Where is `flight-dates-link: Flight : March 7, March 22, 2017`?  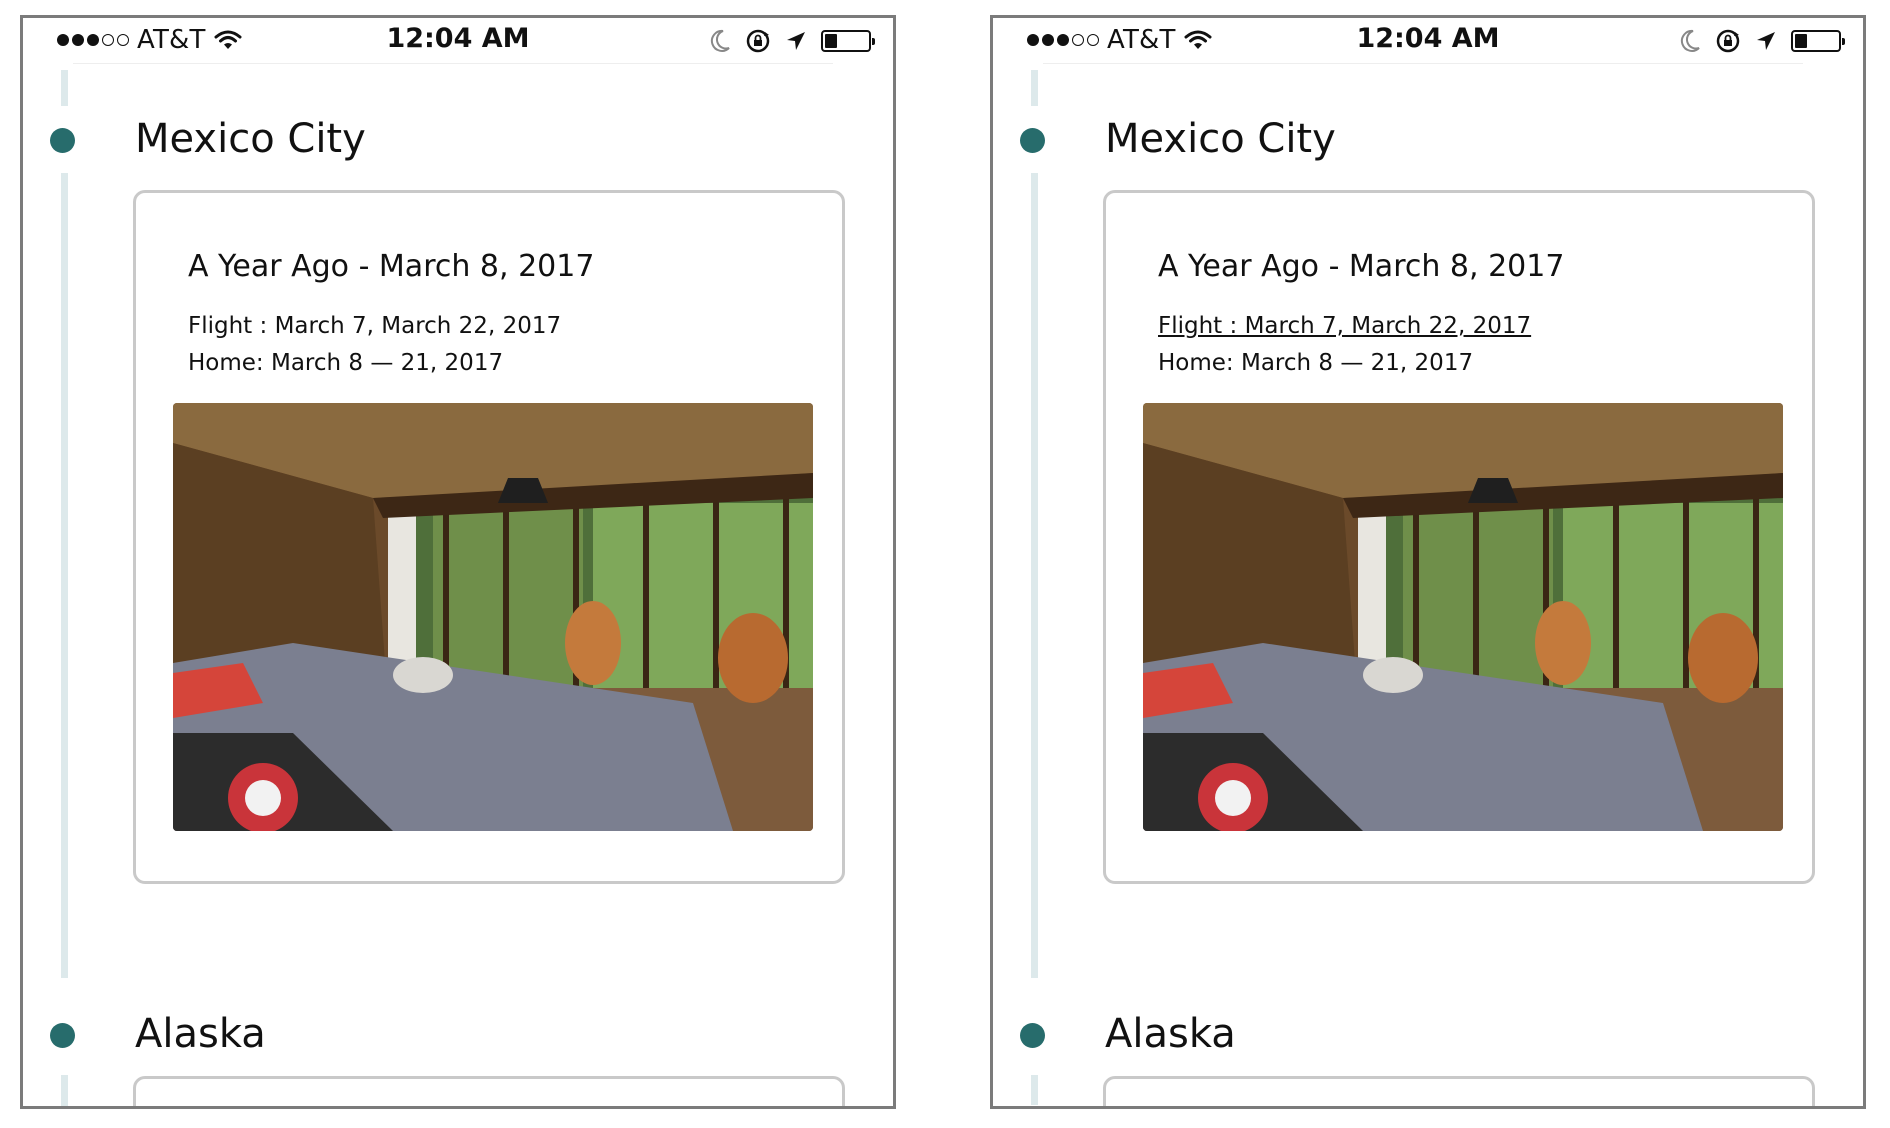 flight-dates-link: Flight : March 7, March 22, 2017 is located at coordinates (1344, 326).